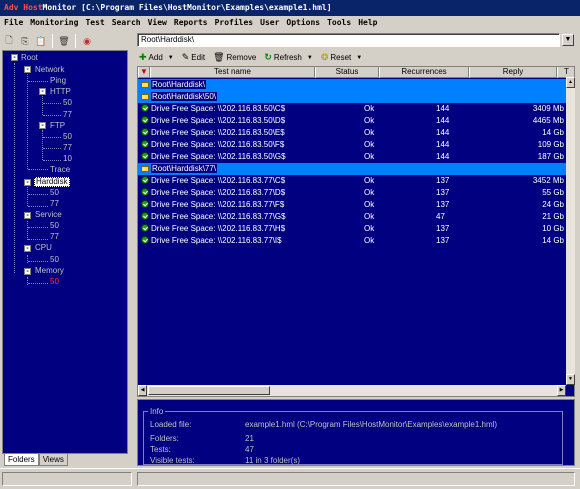  Describe the element at coordinates (23, 7) in the screenshot. I see `app-logo: Adv Host` at that location.